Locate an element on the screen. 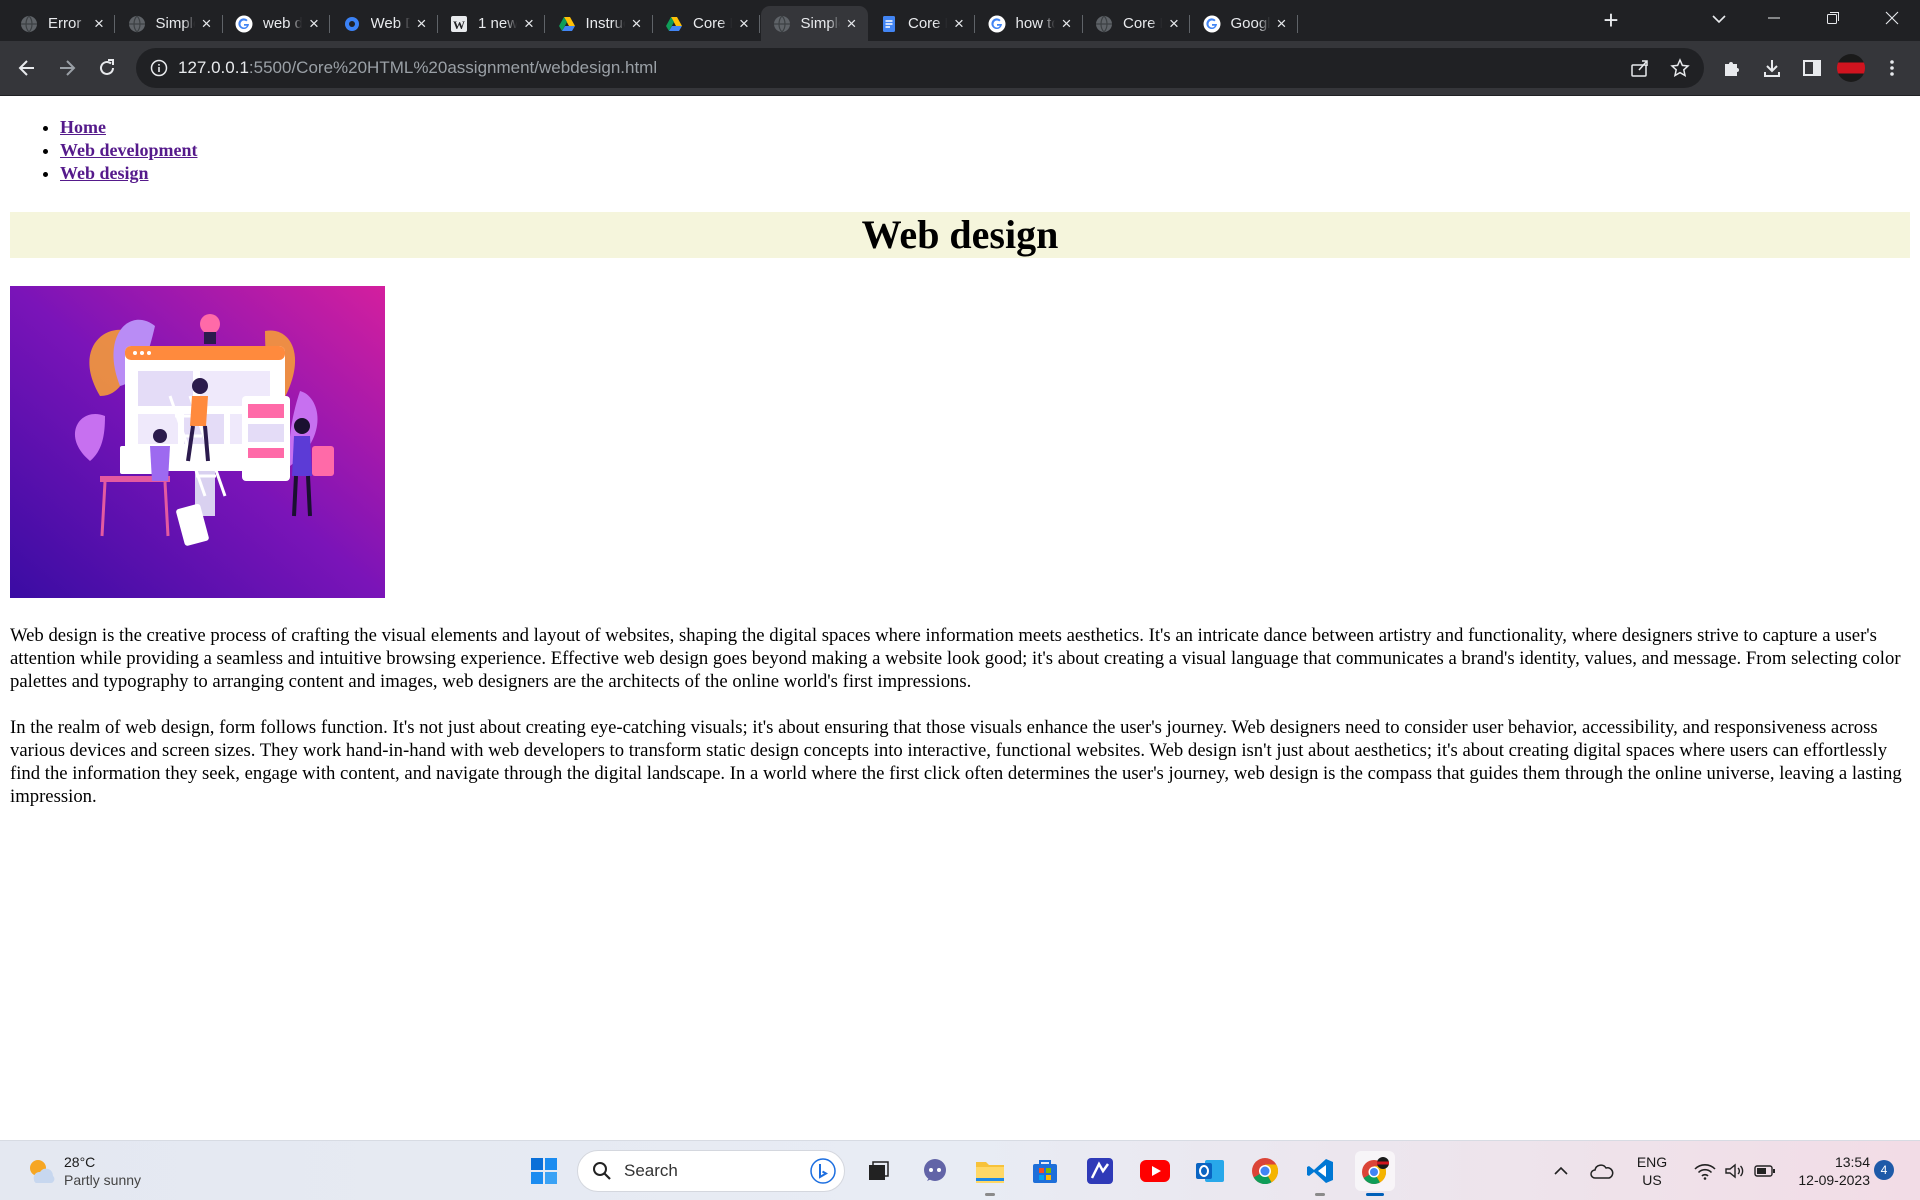 The width and height of the screenshot is (1920, 1200). restore-icon is located at coordinates (1833, 18).